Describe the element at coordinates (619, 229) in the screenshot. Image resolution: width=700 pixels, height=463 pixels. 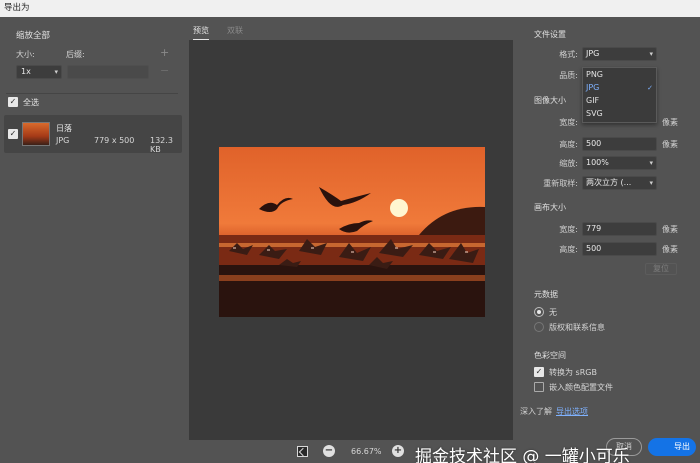
I see `canvas-width-input: 779` at that location.